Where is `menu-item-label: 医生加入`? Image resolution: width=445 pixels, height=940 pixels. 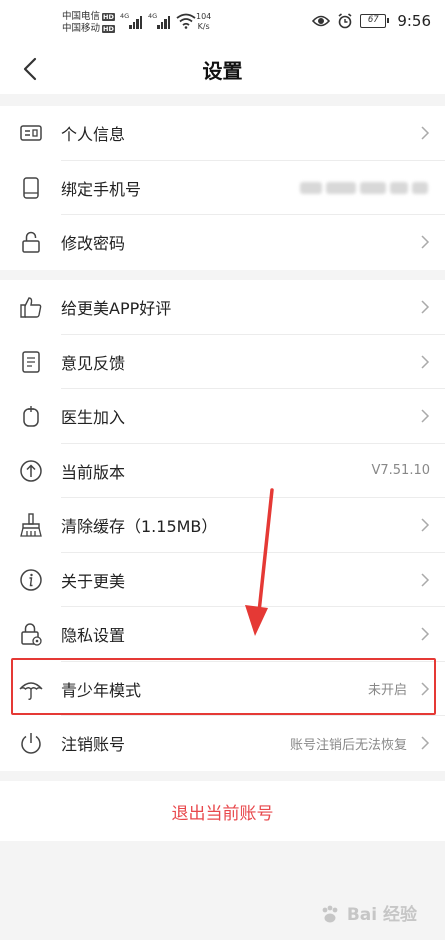
menu-item-label: 医生加入 is located at coordinates (93, 418).